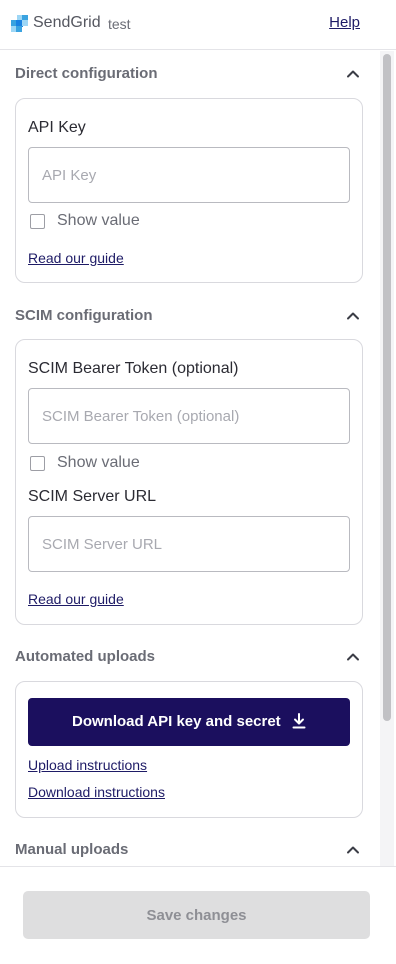 The width and height of the screenshot is (396, 964). Describe the element at coordinates (72, 849) in the screenshot. I see `section-title: Manual uploads` at that location.